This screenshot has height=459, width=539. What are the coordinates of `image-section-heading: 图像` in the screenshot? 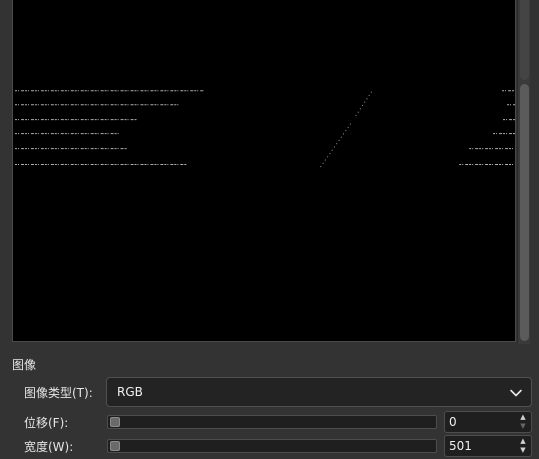 It's located at (24, 365).